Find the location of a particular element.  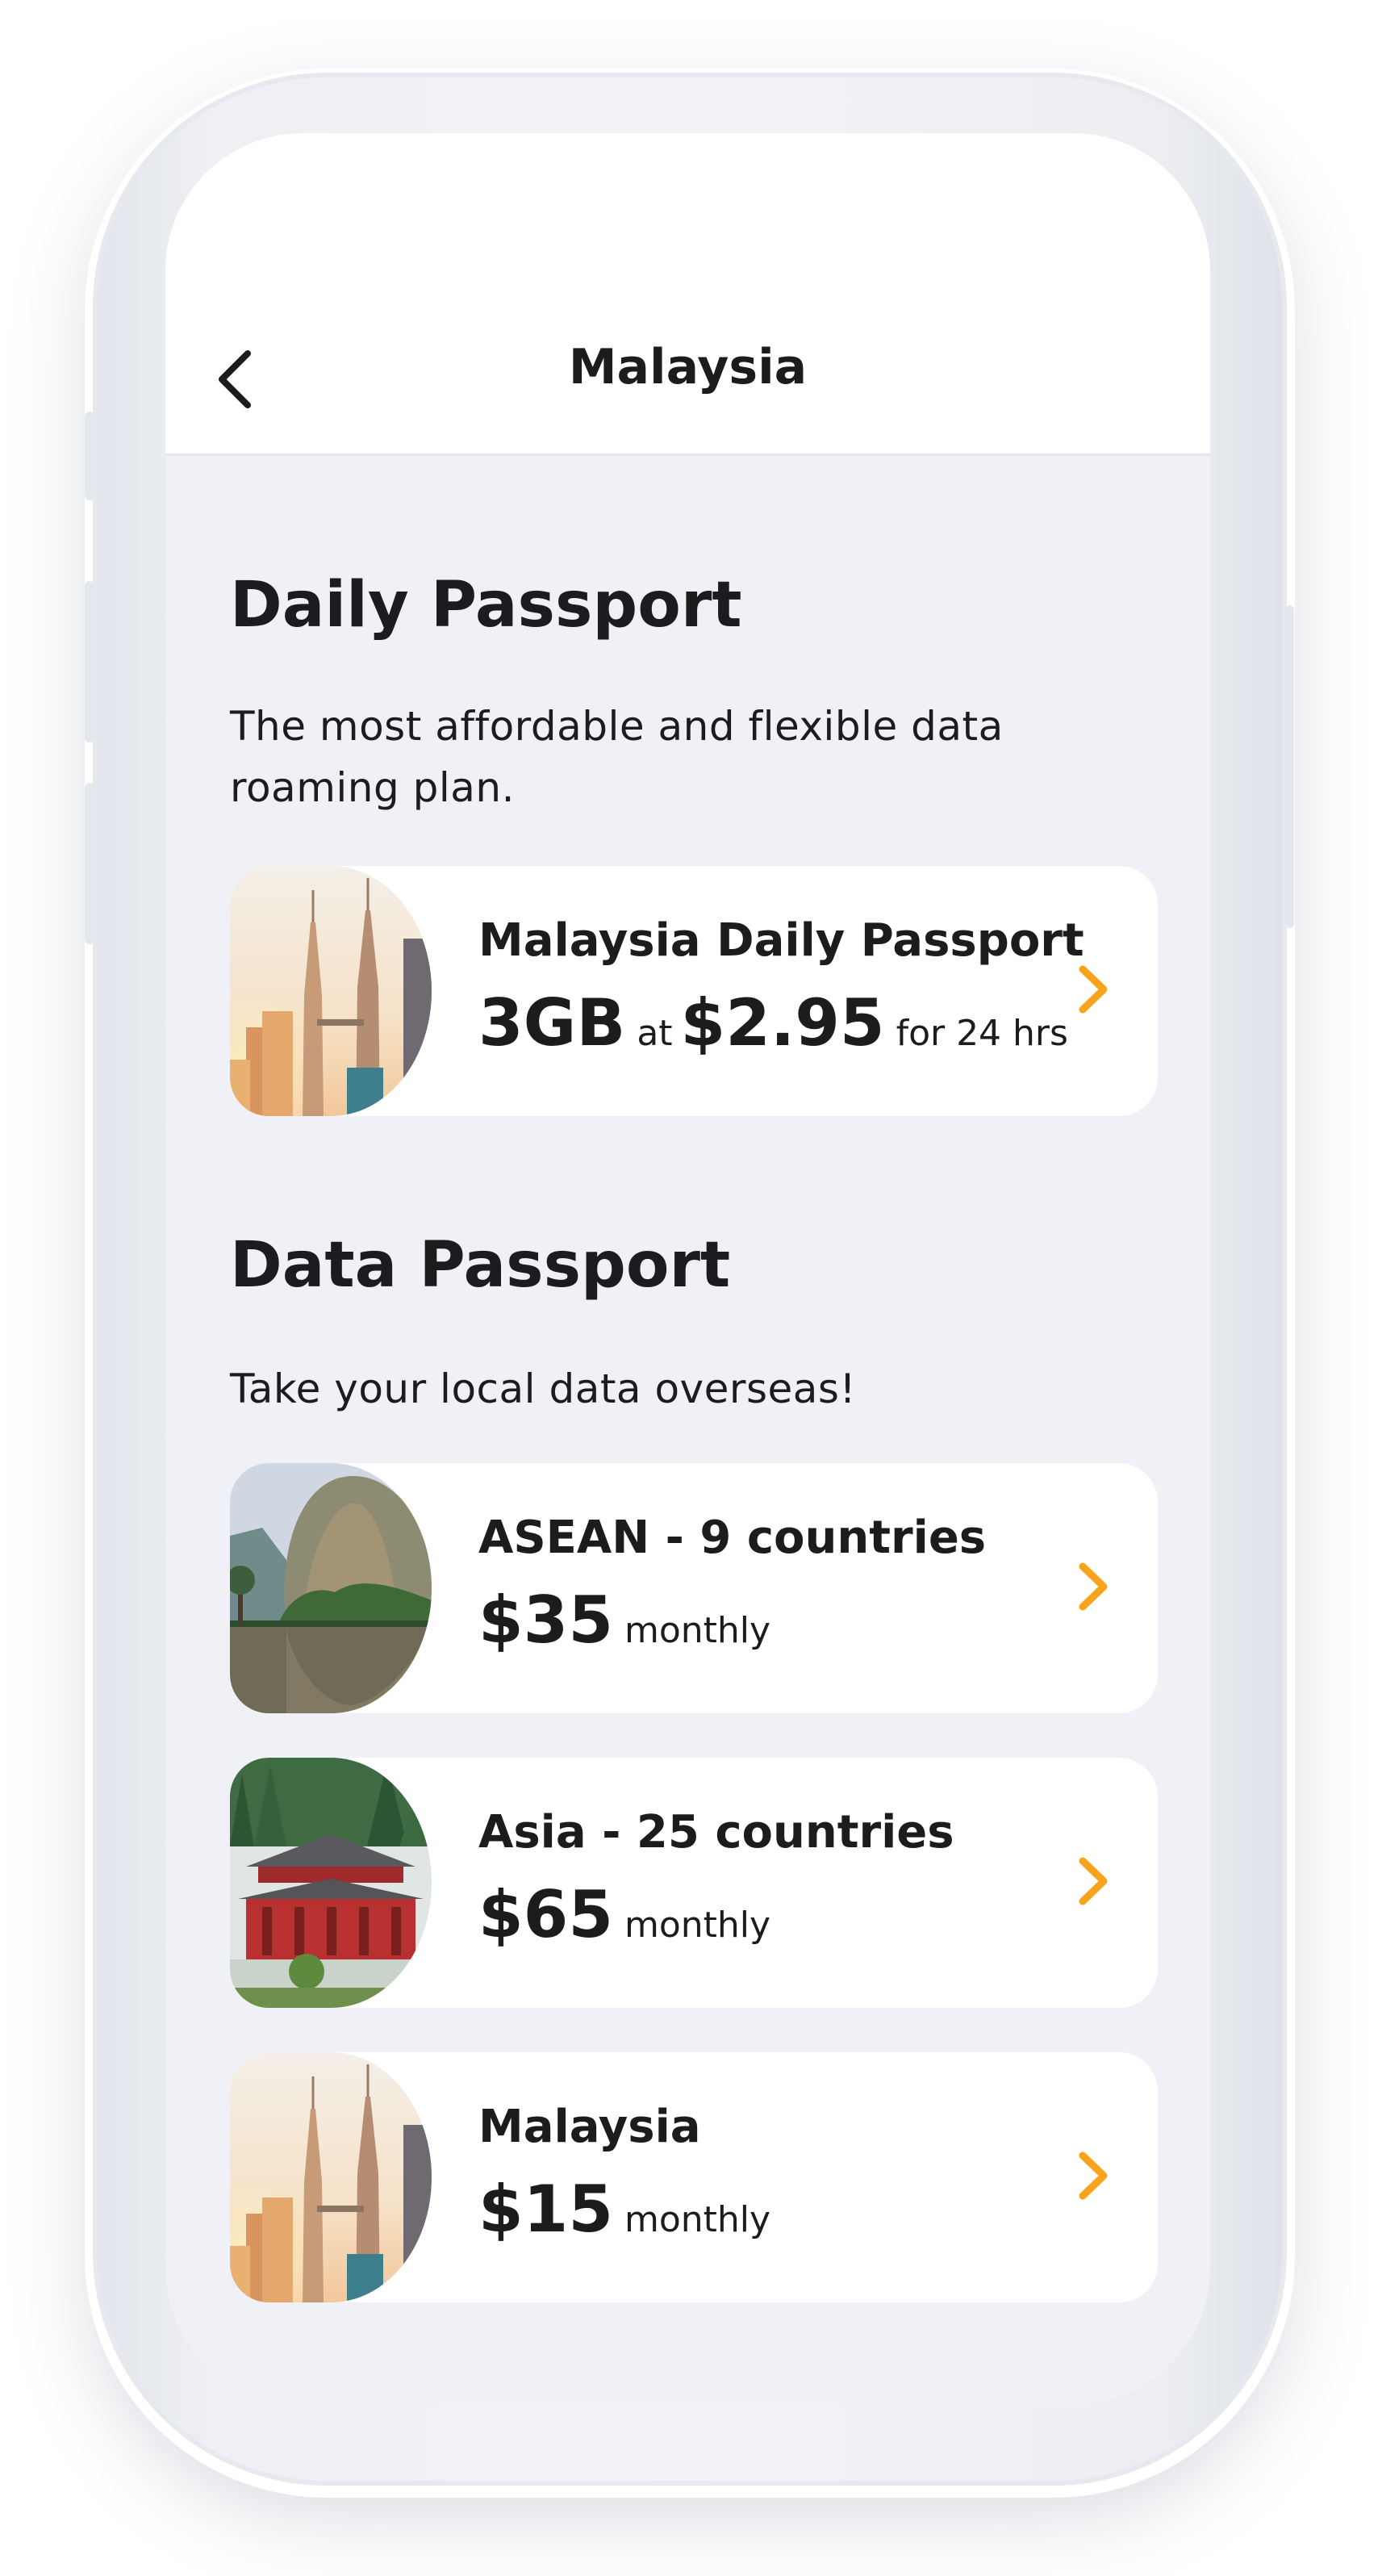

data-passport-description: Take your local data overseas! is located at coordinates (543, 1388).